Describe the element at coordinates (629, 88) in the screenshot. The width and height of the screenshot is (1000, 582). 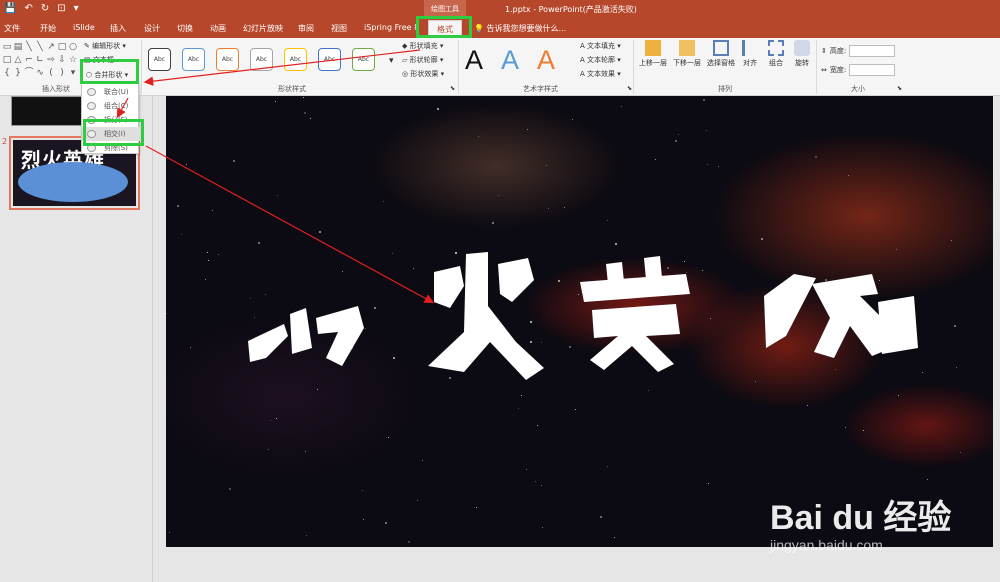
I see `wordart-launcher-icon: ⬊` at that location.